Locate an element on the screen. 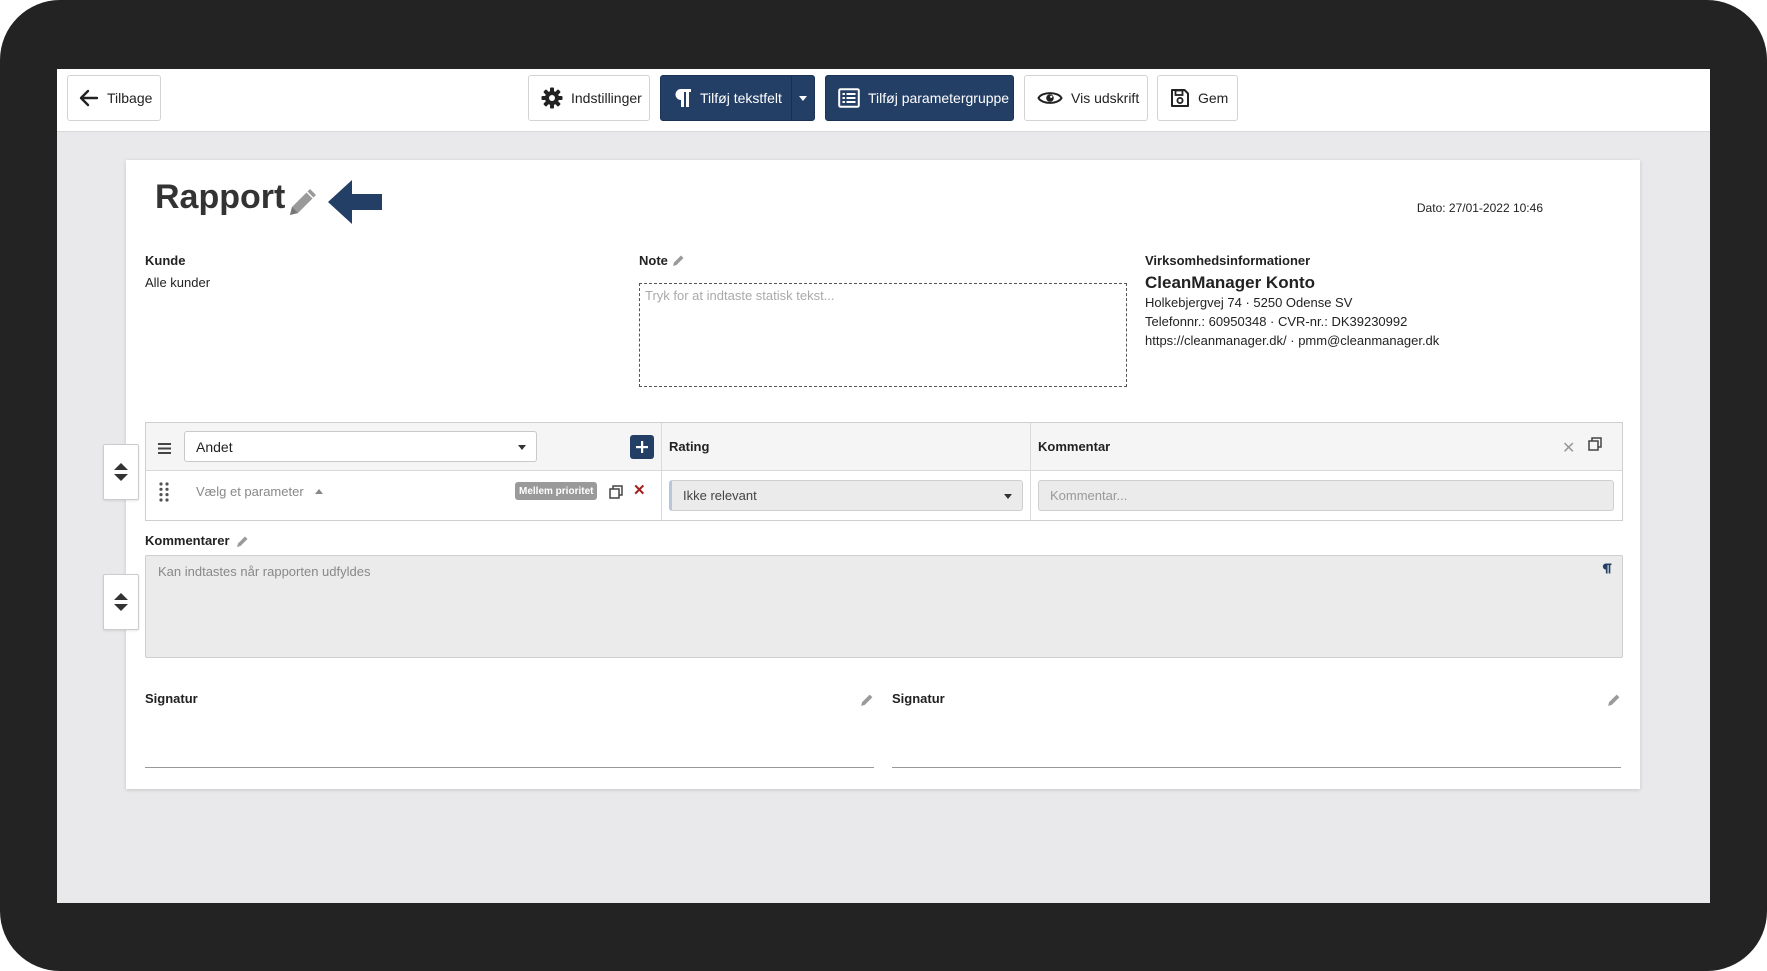 This screenshot has width=1767, height=971. hamburger-icon is located at coordinates (164, 450).